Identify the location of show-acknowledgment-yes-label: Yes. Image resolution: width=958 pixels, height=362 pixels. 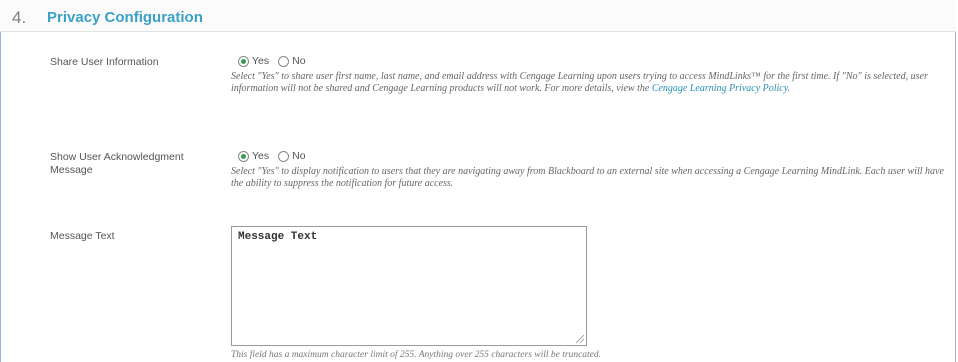
(260, 156).